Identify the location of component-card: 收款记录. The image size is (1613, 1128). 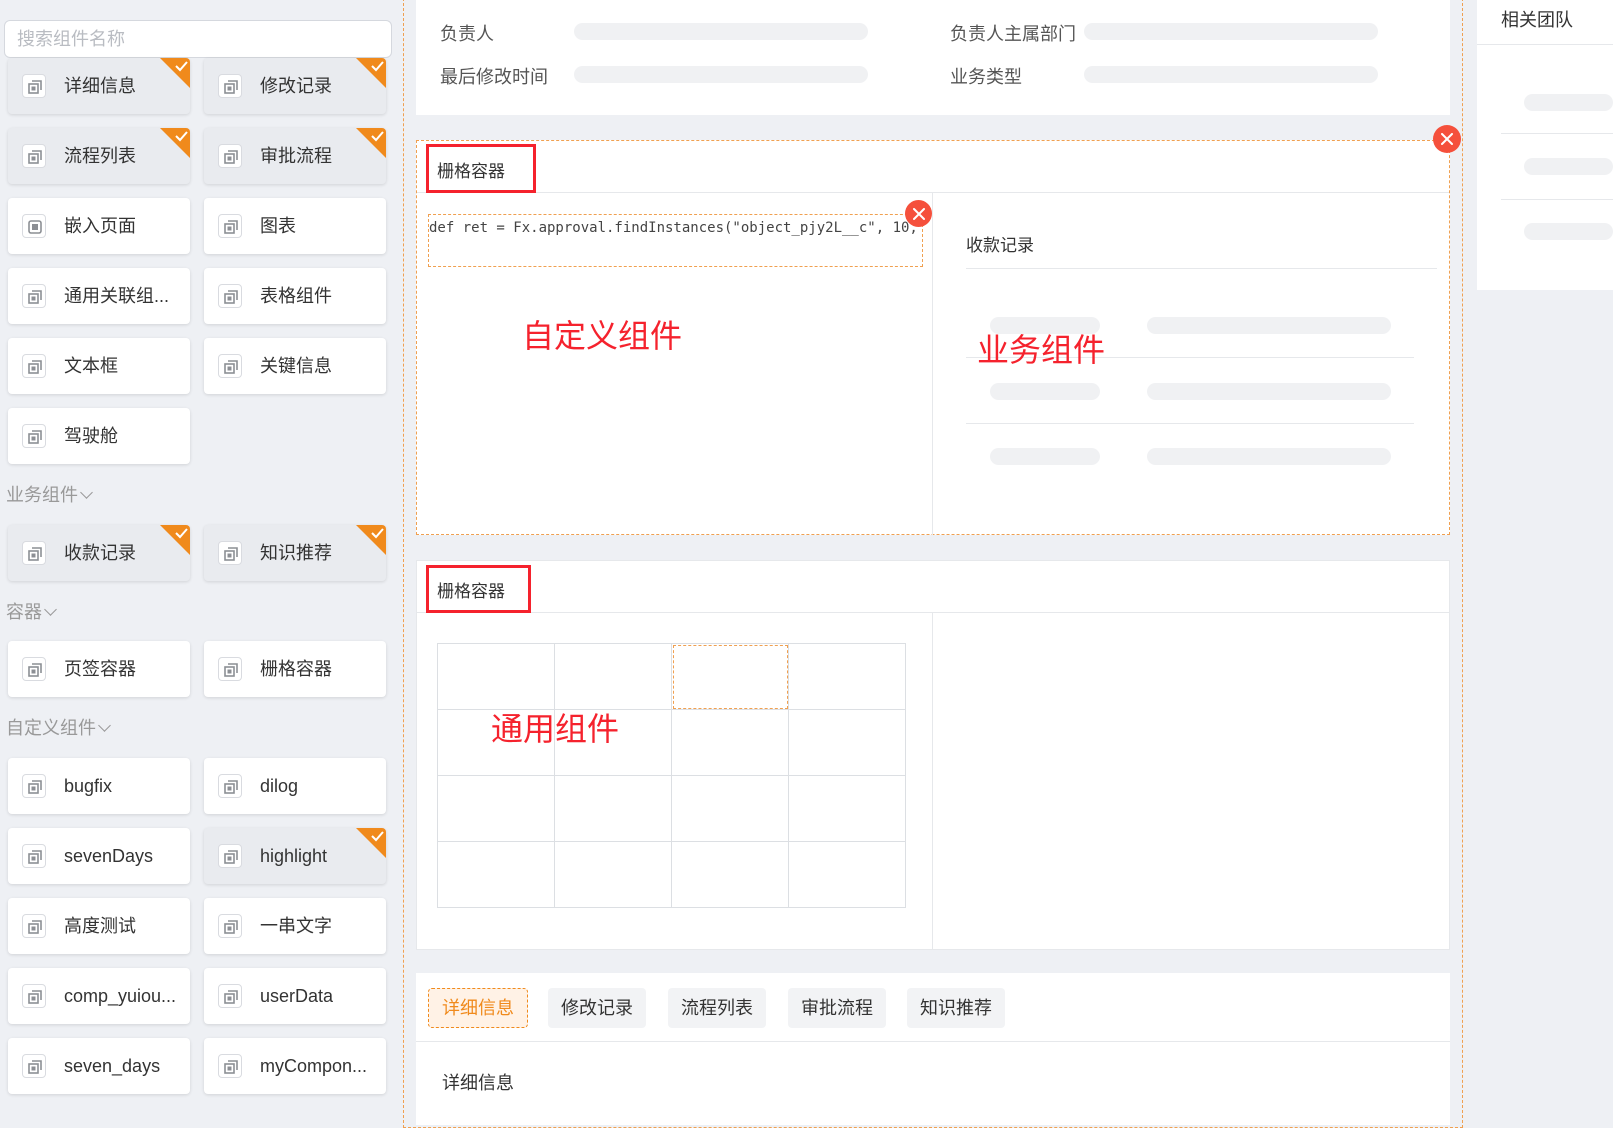
(99, 553).